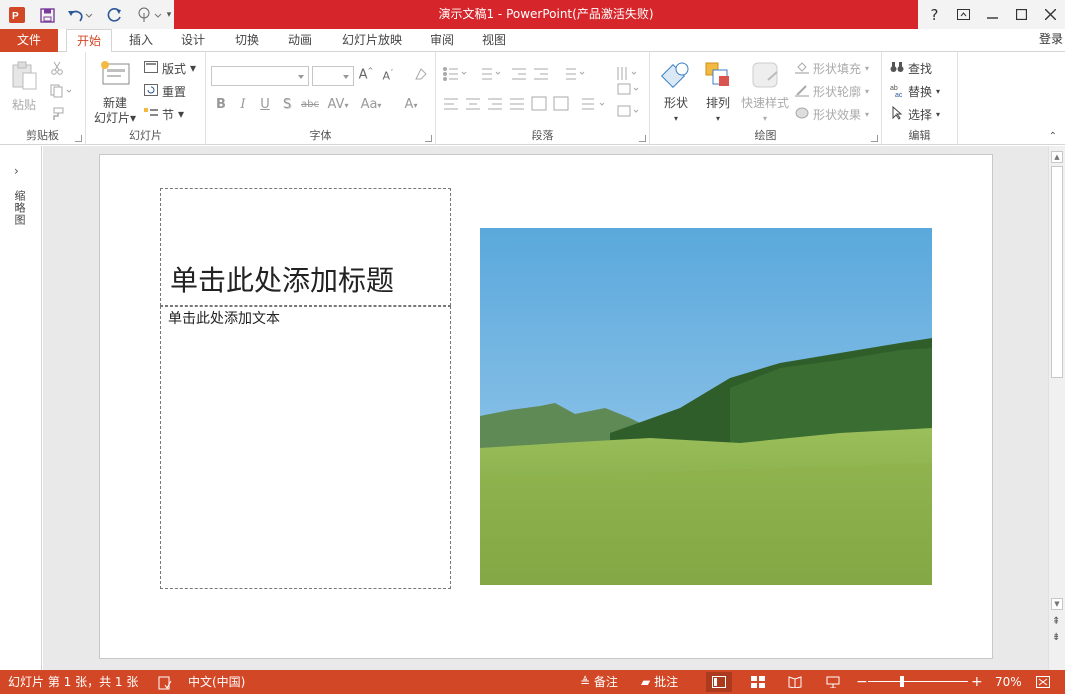 The width and height of the screenshot is (1065, 694). Describe the element at coordinates (29, 40) in the screenshot. I see `tab-file: 文件` at that location.